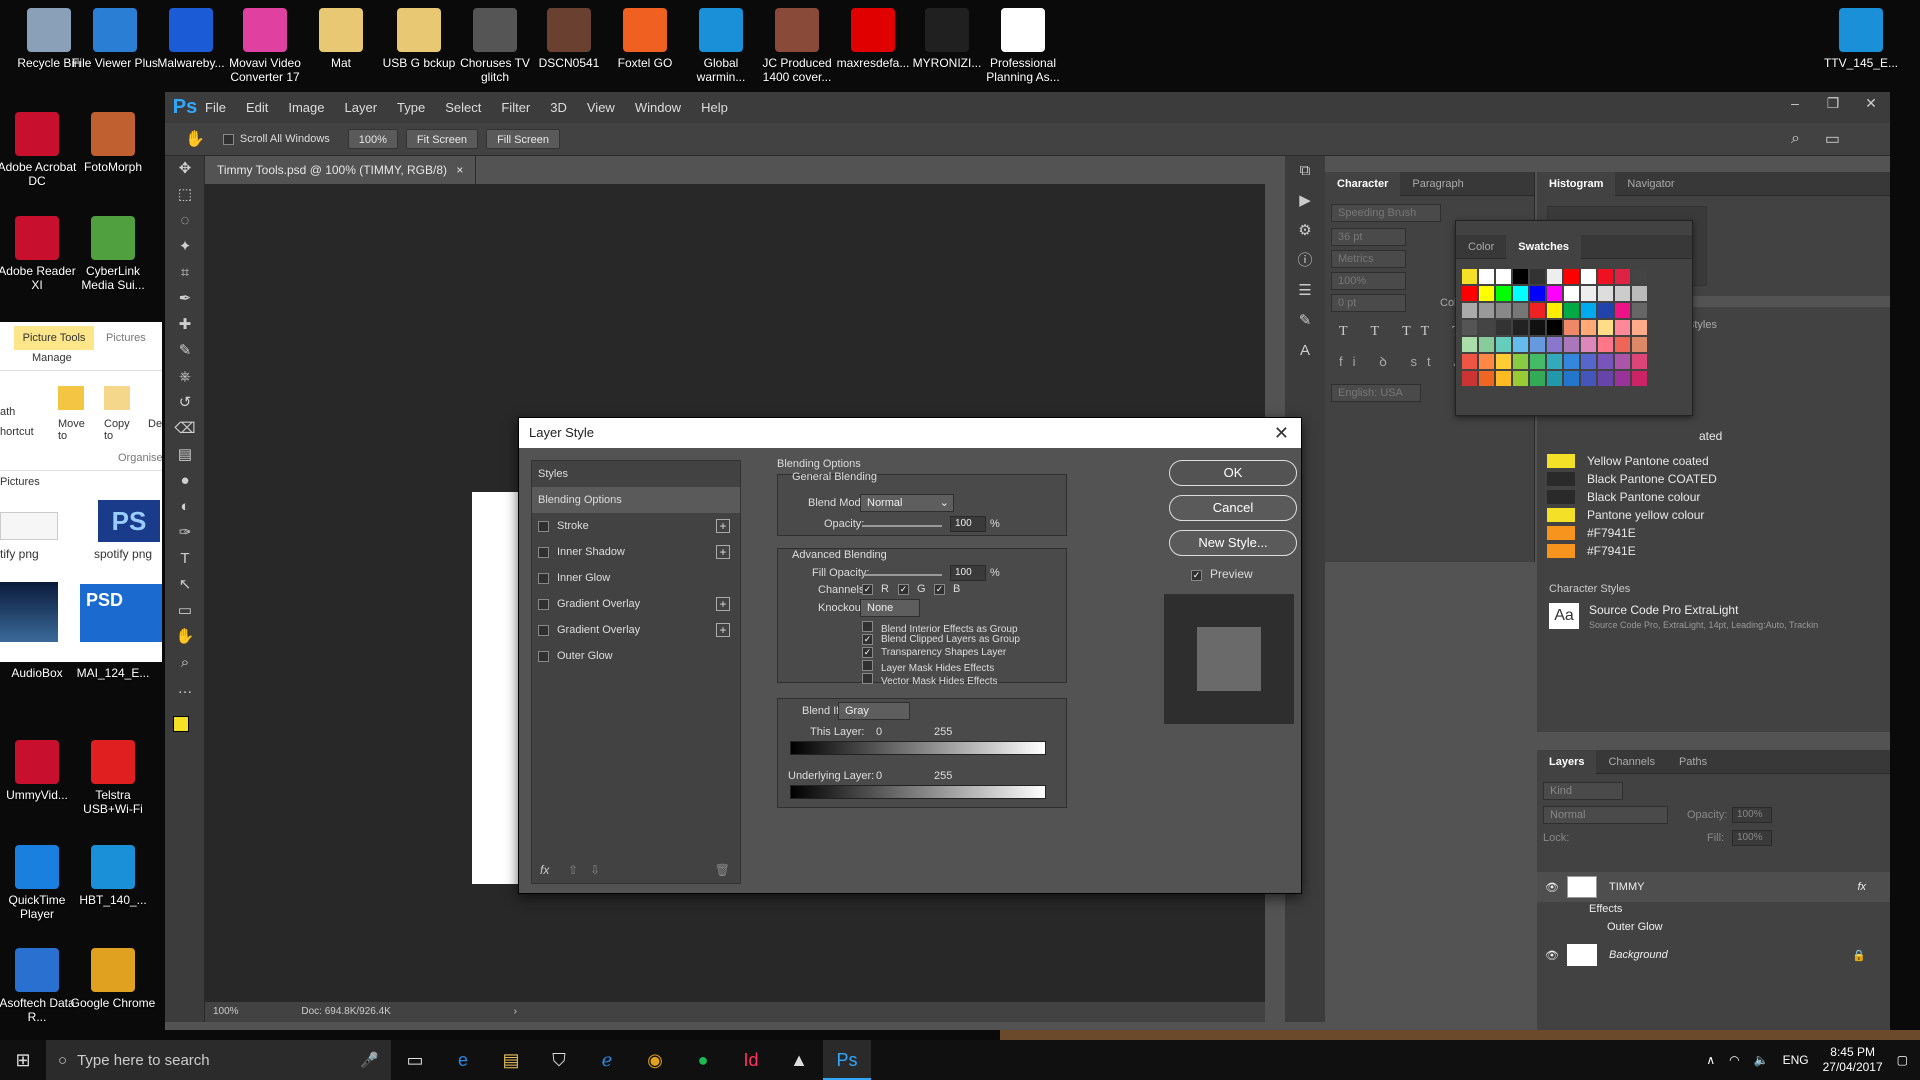 The image size is (1920, 1080). Describe the element at coordinates (1796, 1060) in the screenshot. I see `language-indicator: ENG` at that location.